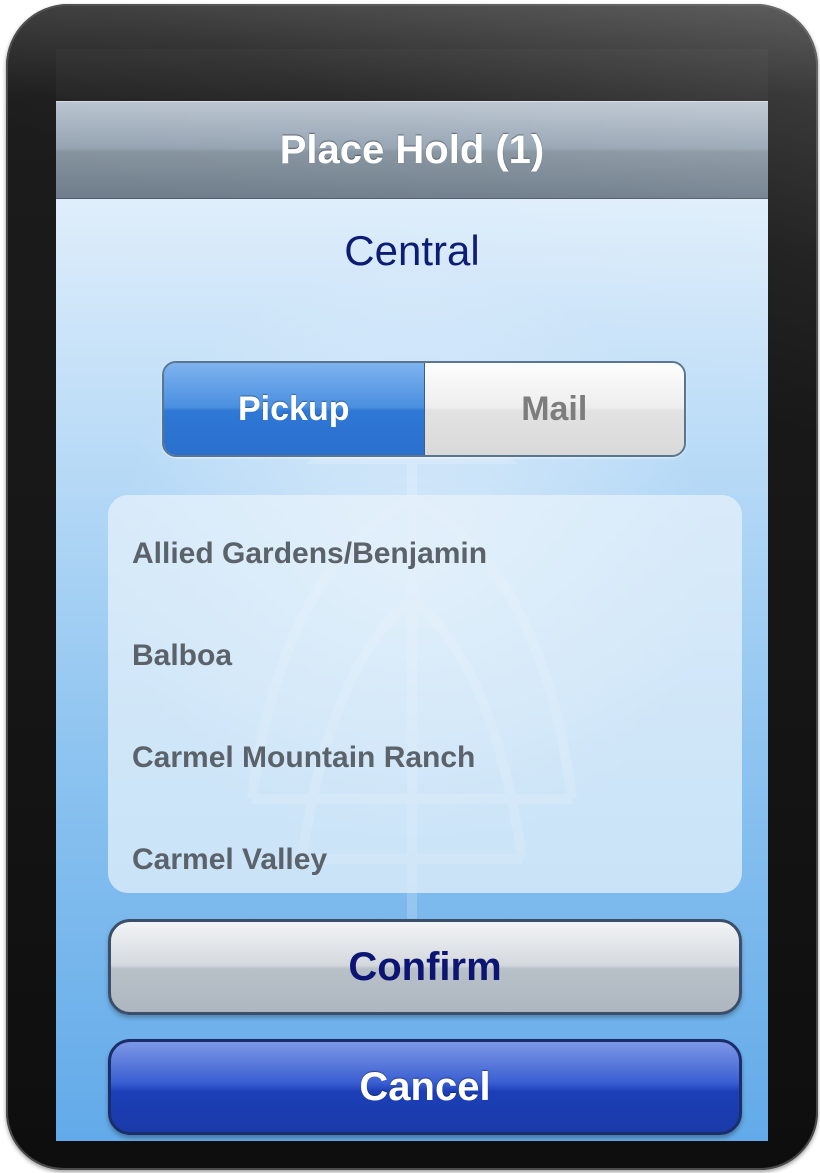 The image size is (820, 1173). What do you see at coordinates (425, 860) in the screenshot?
I see `branch-option: Carmel Valley` at bounding box center [425, 860].